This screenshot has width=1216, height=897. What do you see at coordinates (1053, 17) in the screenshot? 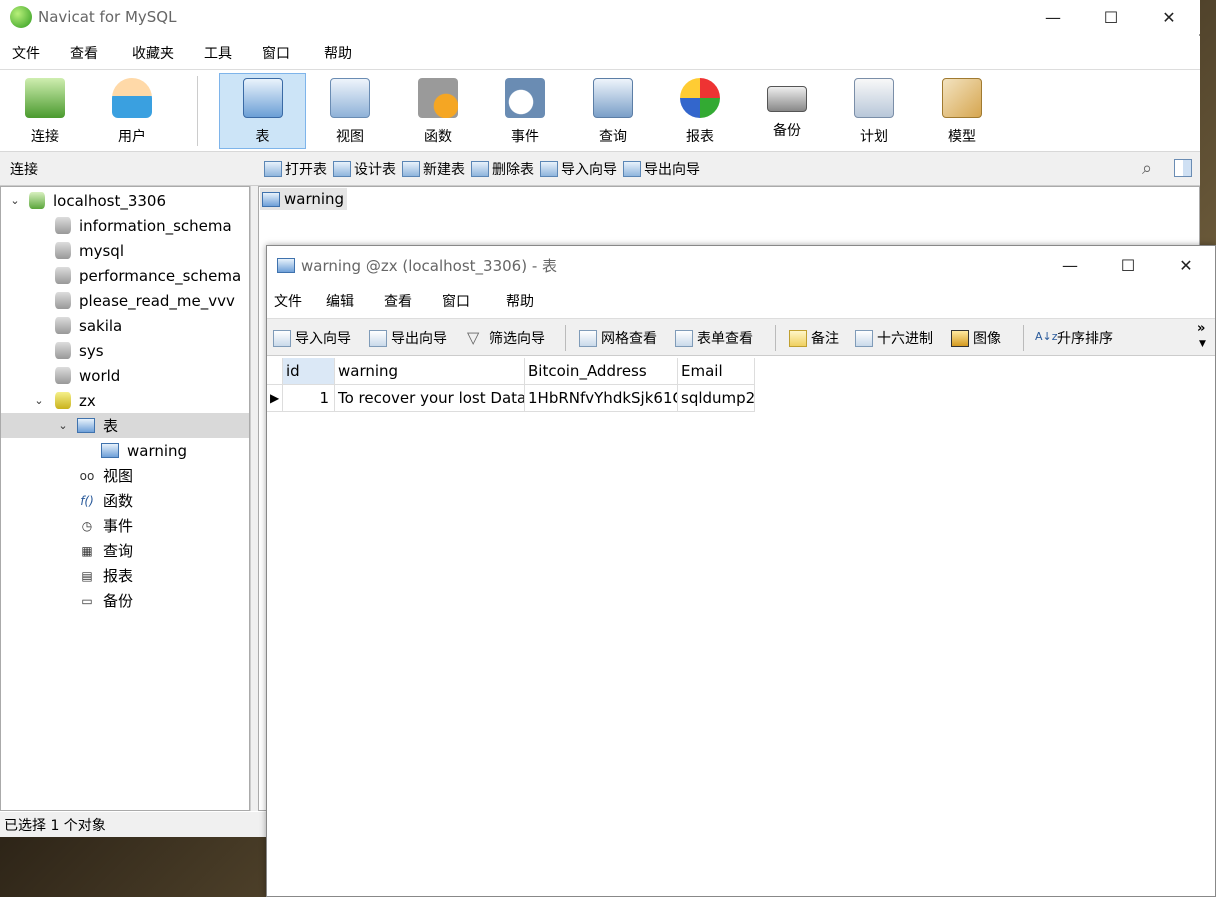
I see `minimize-button: —` at bounding box center [1053, 17].